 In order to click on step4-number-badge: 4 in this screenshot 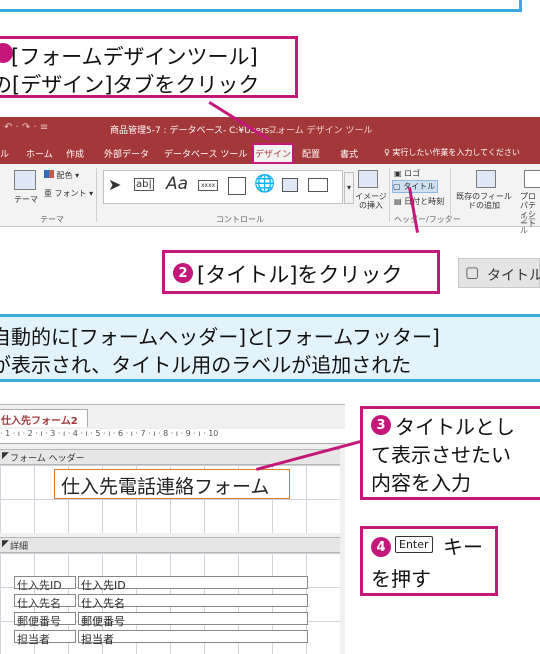, I will do `click(381, 547)`.